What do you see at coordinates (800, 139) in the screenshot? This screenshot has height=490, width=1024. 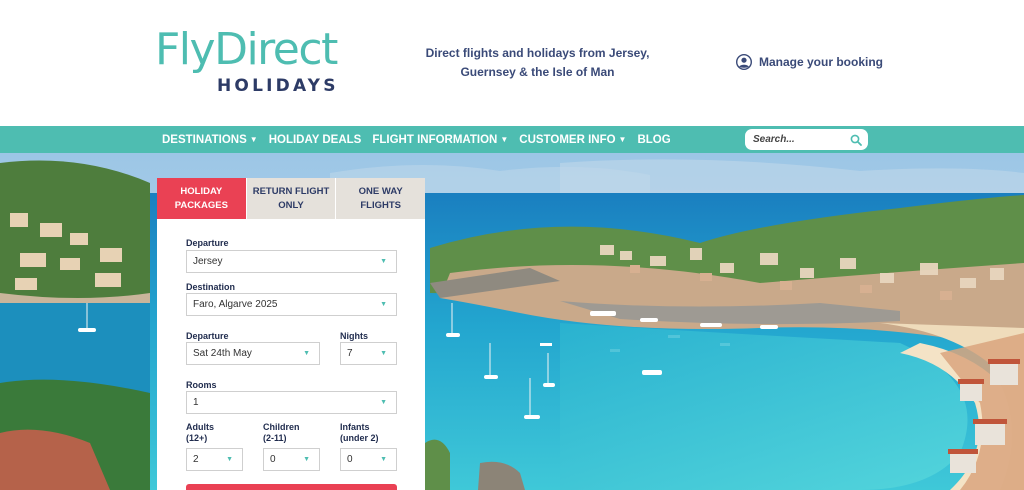 I see `search-input` at bounding box center [800, 139].